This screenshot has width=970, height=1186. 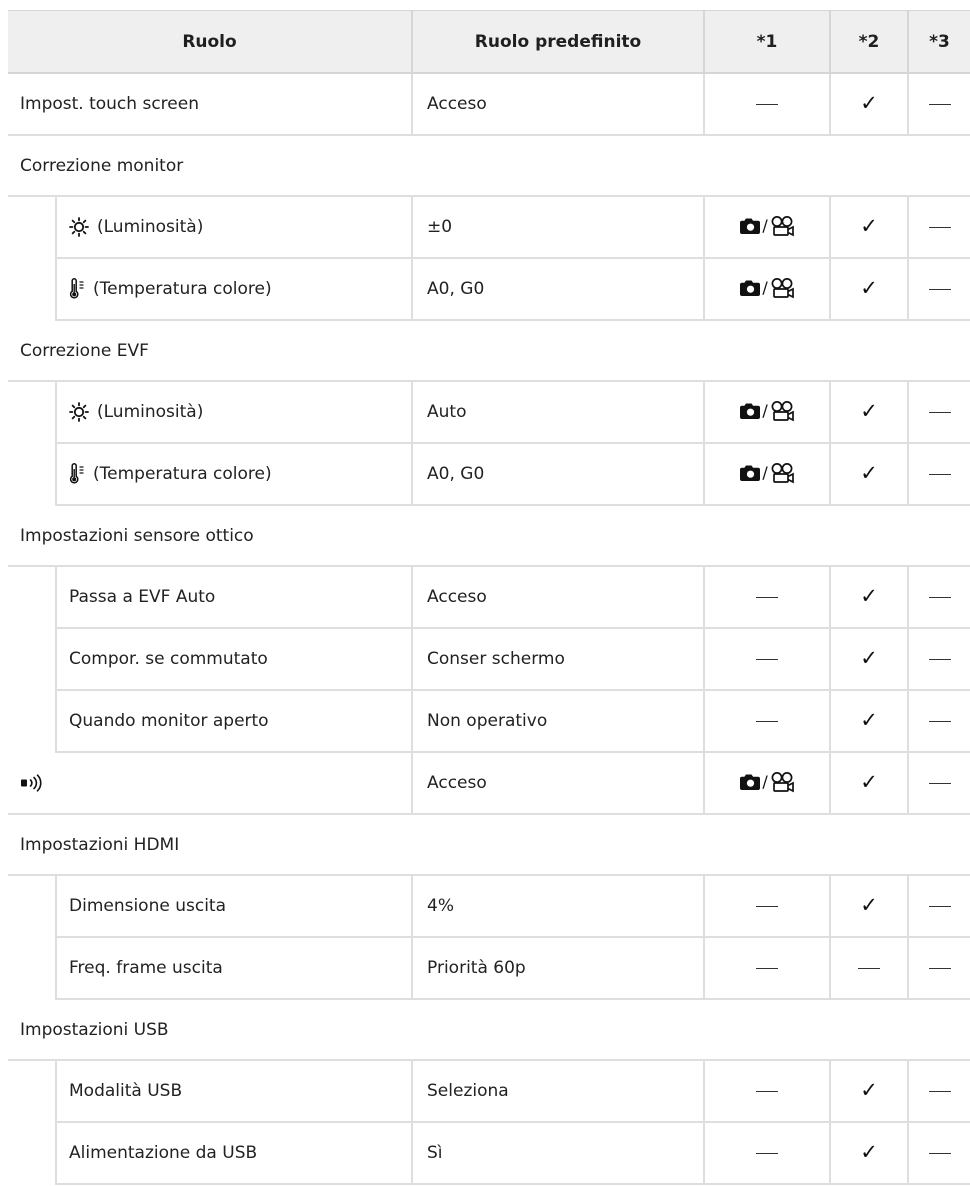 I want to click on setting-name: (Temperatura colore), so click(x=233, y=289).